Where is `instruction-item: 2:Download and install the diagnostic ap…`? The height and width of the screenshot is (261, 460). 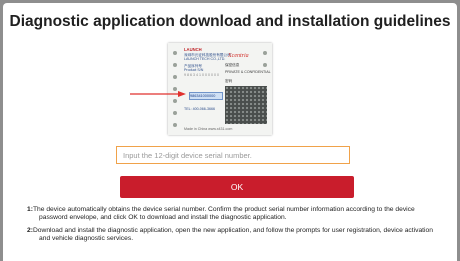
instruction-item: 2:Download and install the diagnostic ap… is located at coordinates (235, 235).